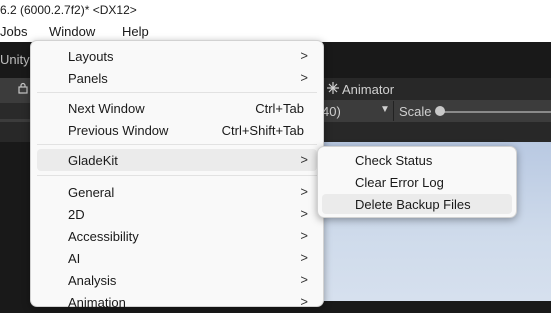  What do you see at coordinates (91, 192) in the screenshot?
I see `menu-item-label: General` at bounding box center [91, 192].